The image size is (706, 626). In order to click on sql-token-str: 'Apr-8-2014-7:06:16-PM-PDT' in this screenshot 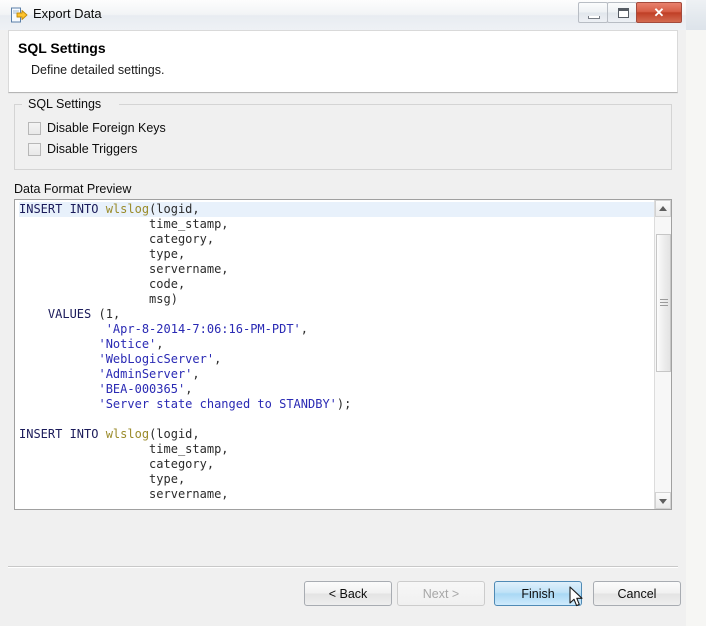, I will do `click(203, 329)`.